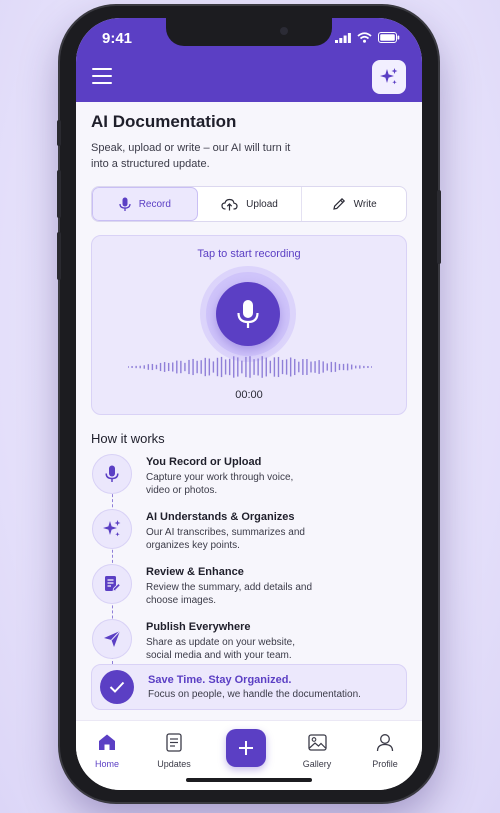 The height and width of the screenshot is (813, 500). What do you see at coordinates (343, 37) in the screenshot?
I see `signal-icon` at bounding box center [343, 37].